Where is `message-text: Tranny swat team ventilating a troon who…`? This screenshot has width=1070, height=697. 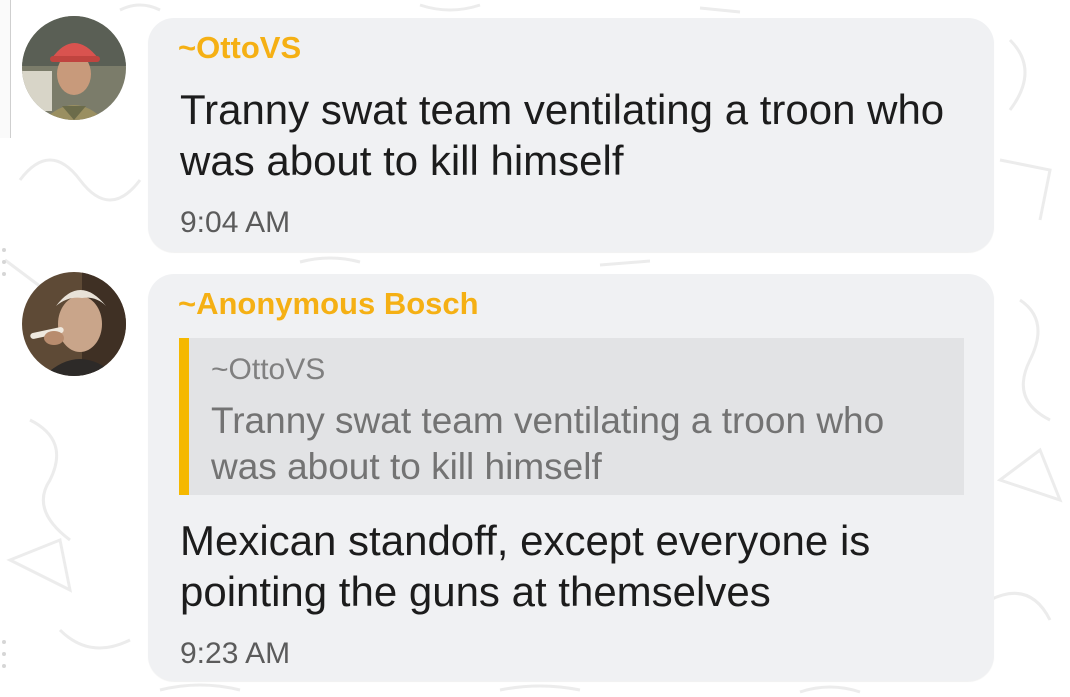
message-text: Tranny swat team ventilating a troon who… is located at coordinates (562, 135).